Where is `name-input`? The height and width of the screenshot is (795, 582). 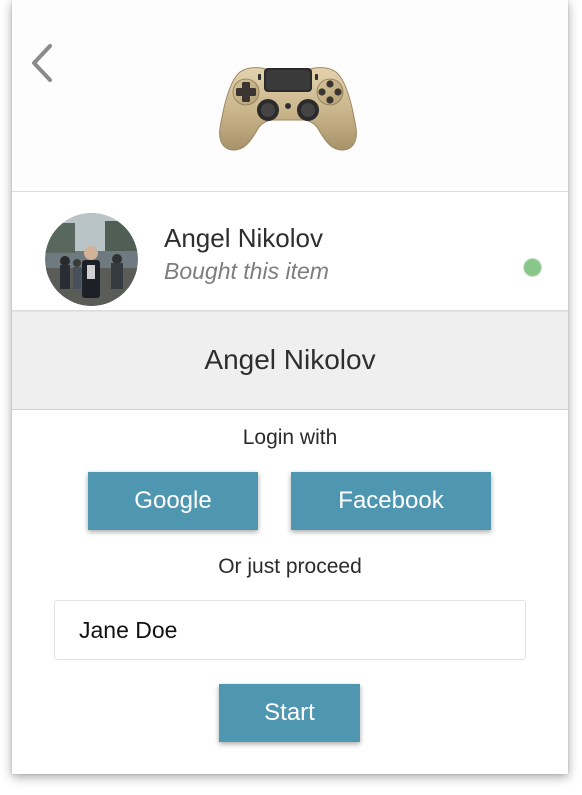
name-input is located at coordinates (290, 630).